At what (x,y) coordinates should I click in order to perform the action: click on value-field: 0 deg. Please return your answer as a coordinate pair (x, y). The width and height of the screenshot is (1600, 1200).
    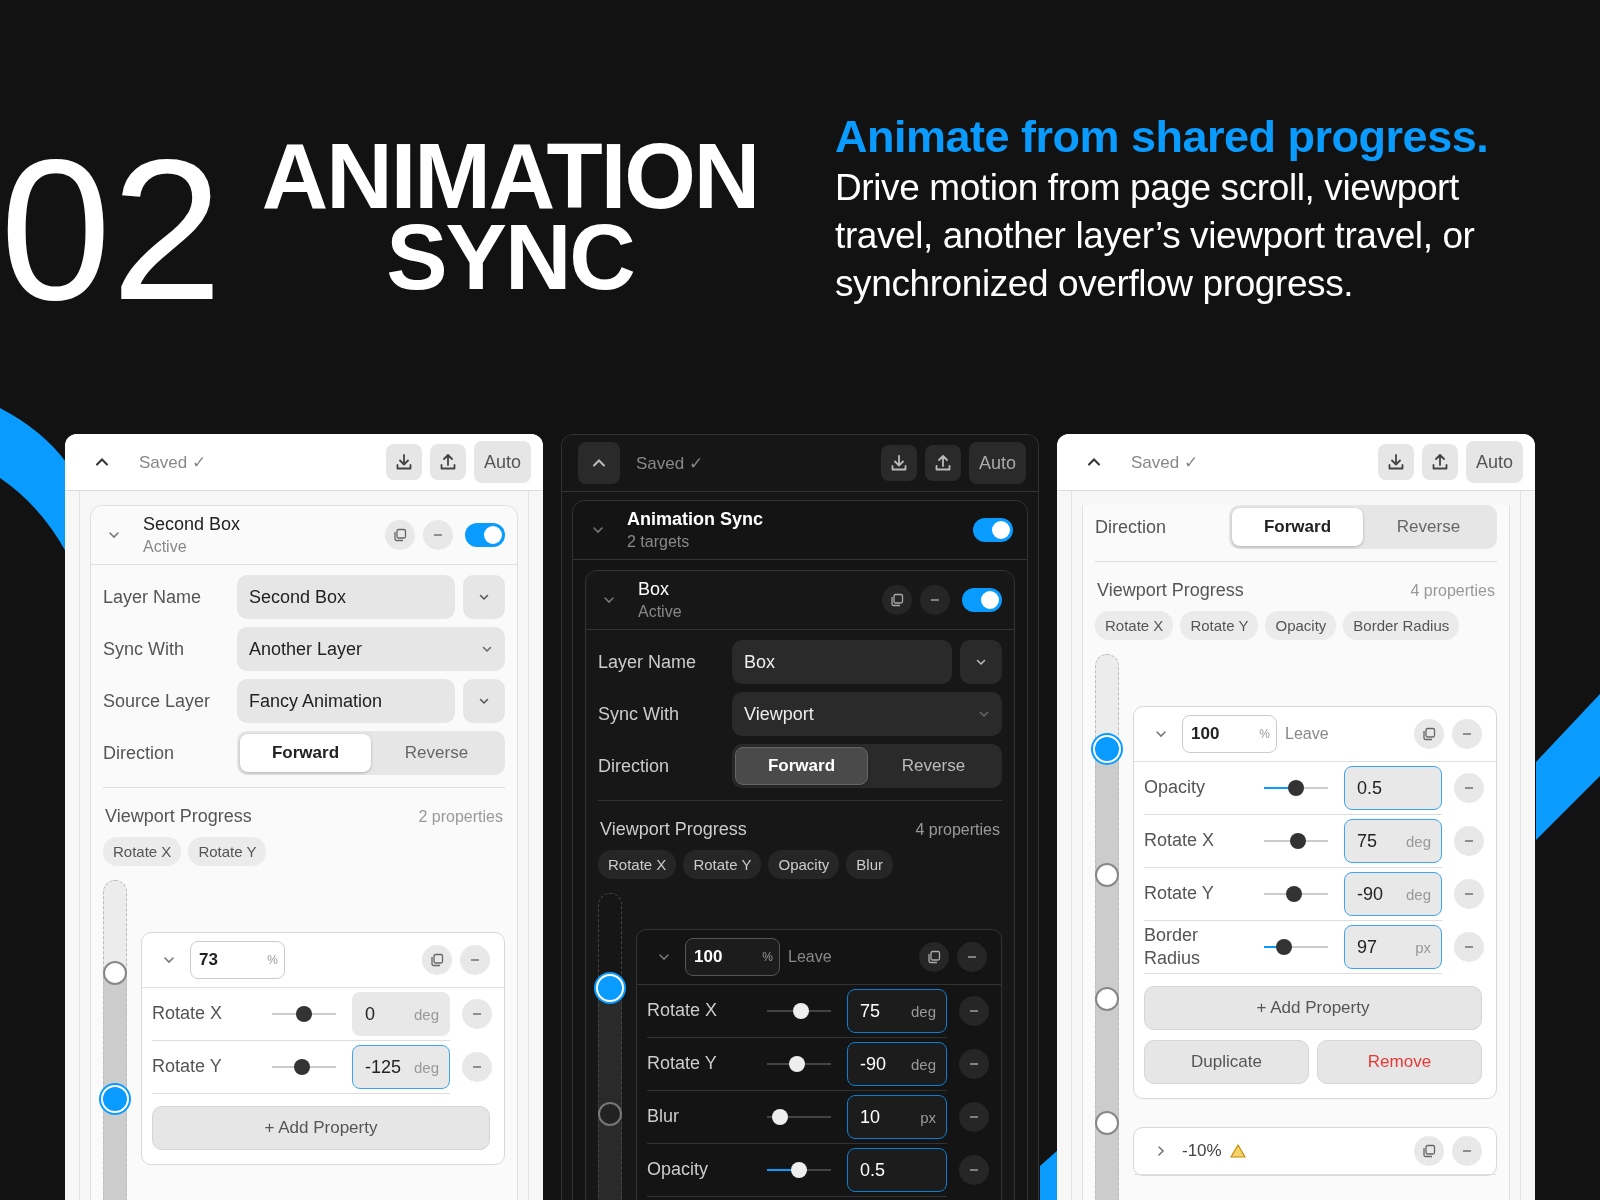
    Looking at the image, I should click on (401, 1014).